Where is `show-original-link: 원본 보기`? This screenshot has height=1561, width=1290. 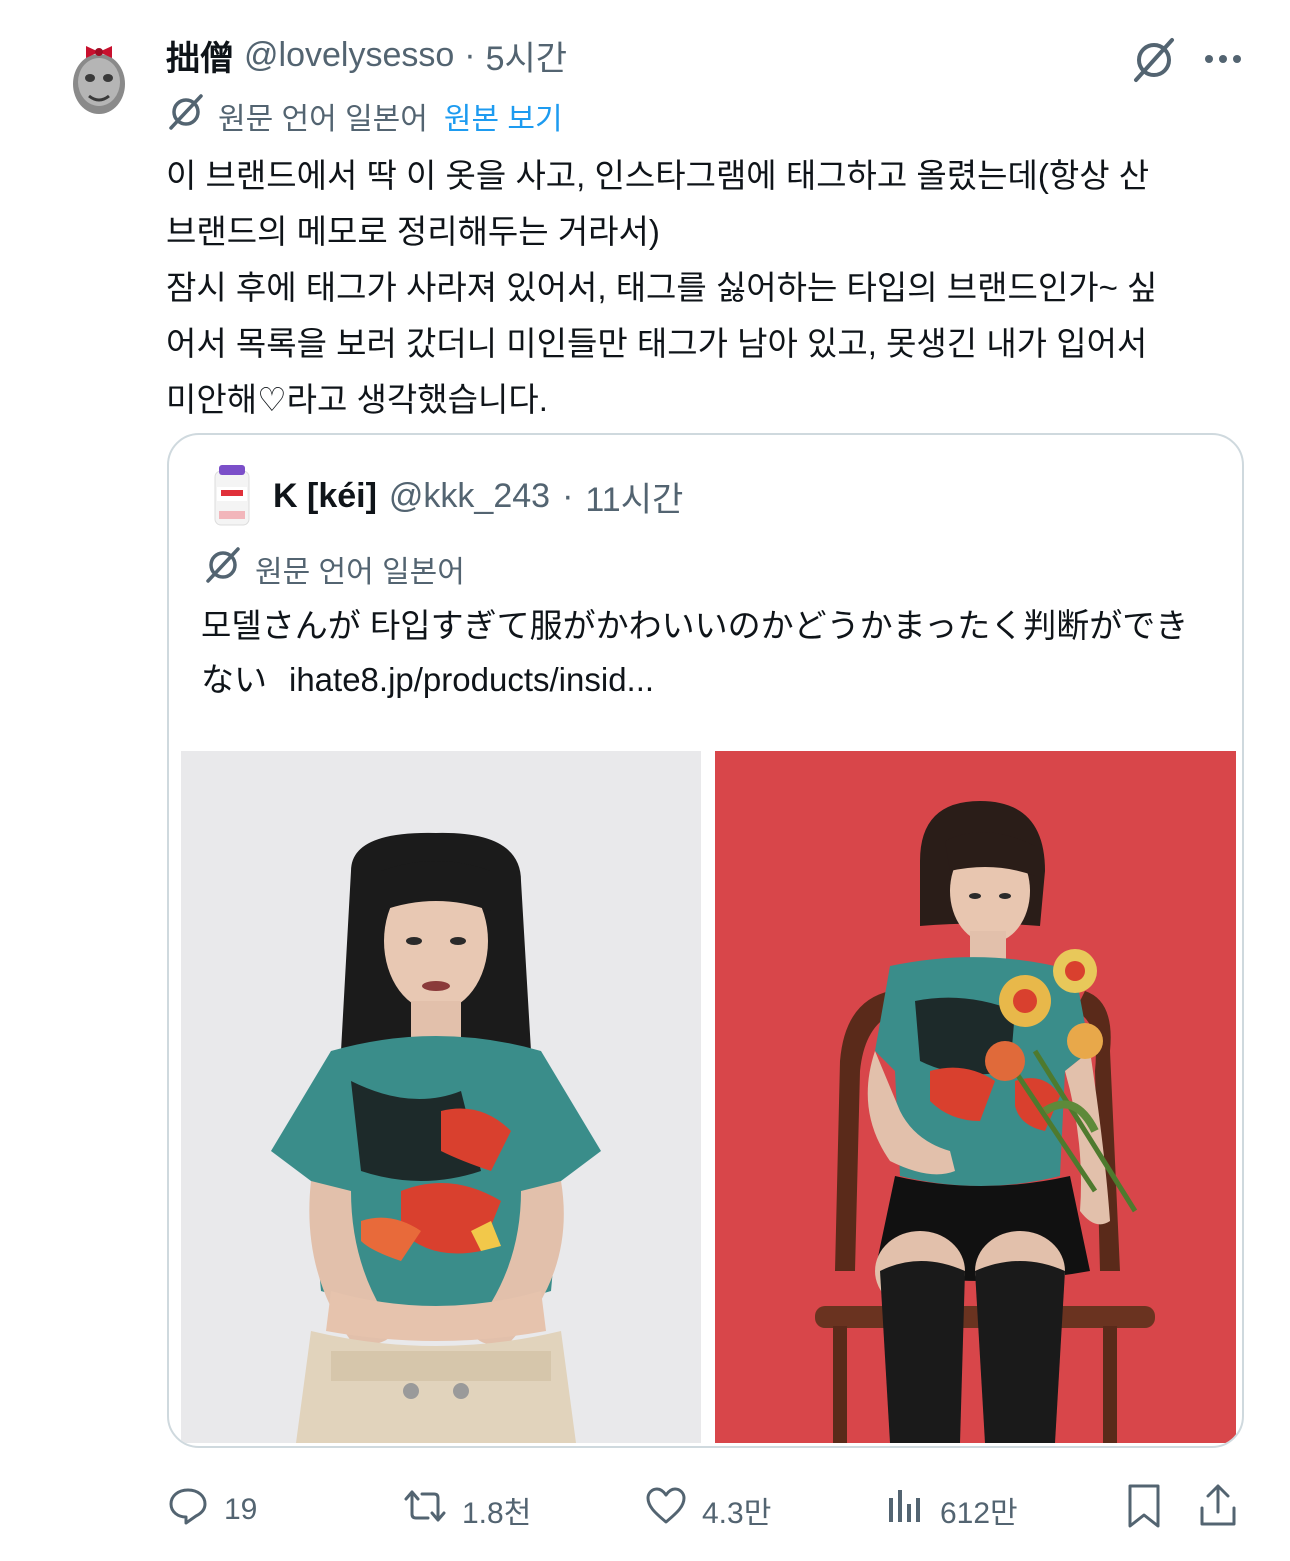
show-original-link: 원본 보기 is located at coordinates (503, 116).